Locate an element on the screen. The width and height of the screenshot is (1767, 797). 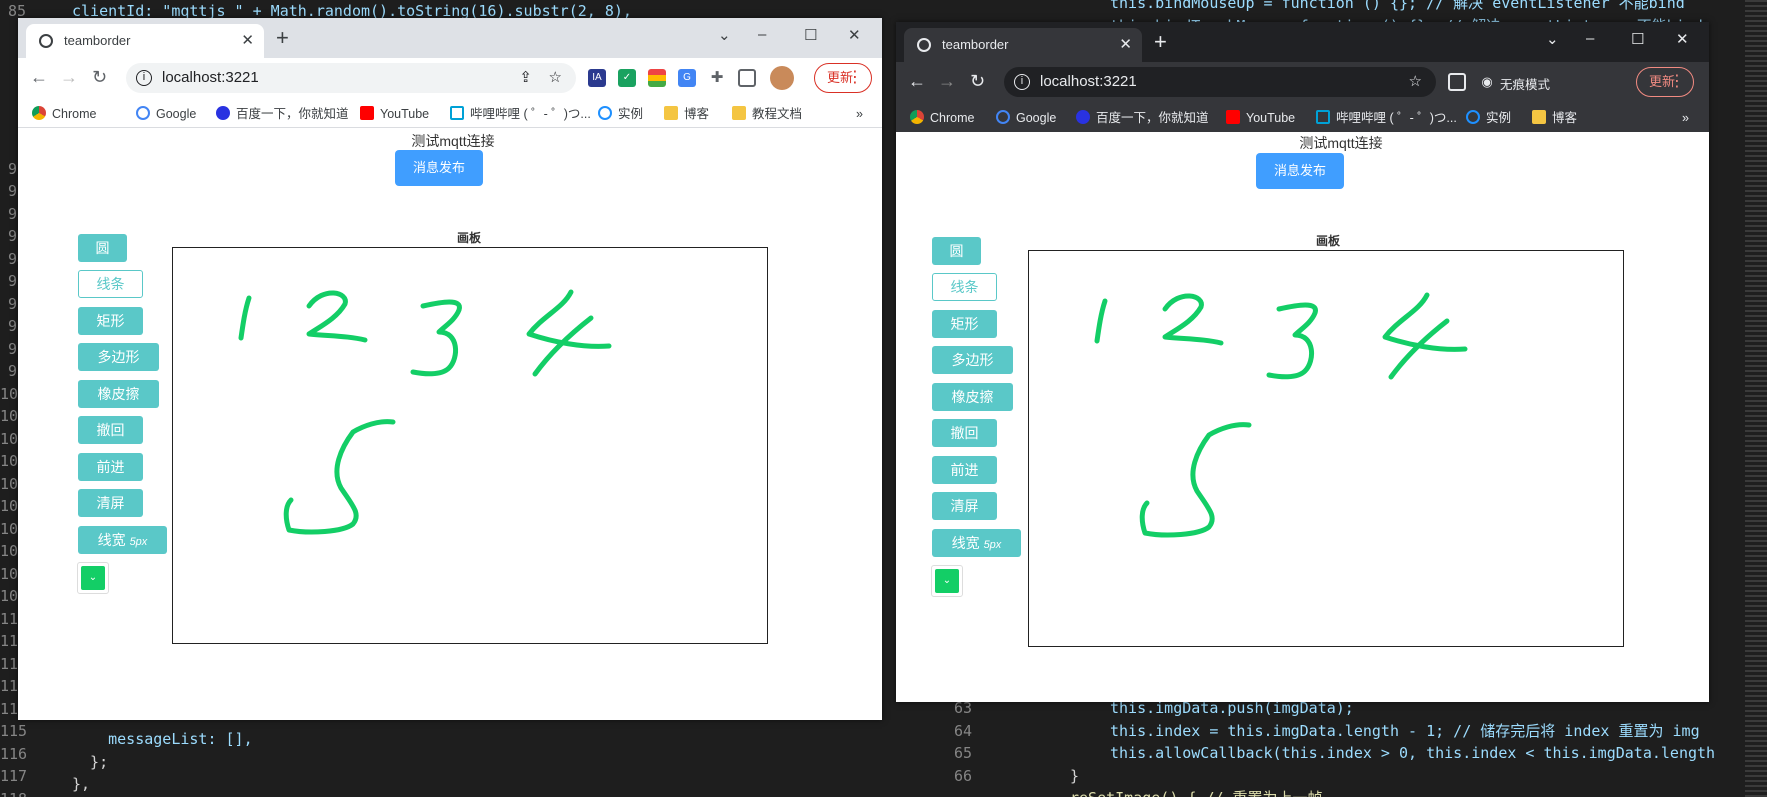
profile-avatar is located at coordinates (782, 78).